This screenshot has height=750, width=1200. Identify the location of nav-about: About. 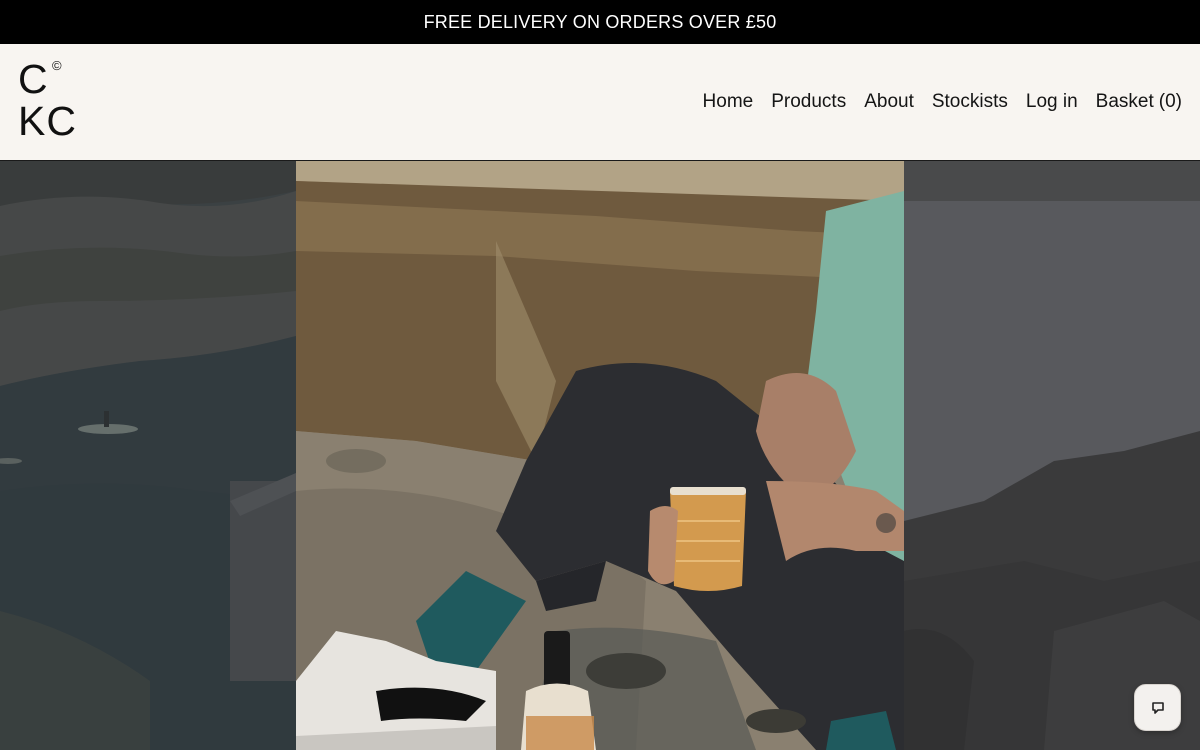
(889, 102).